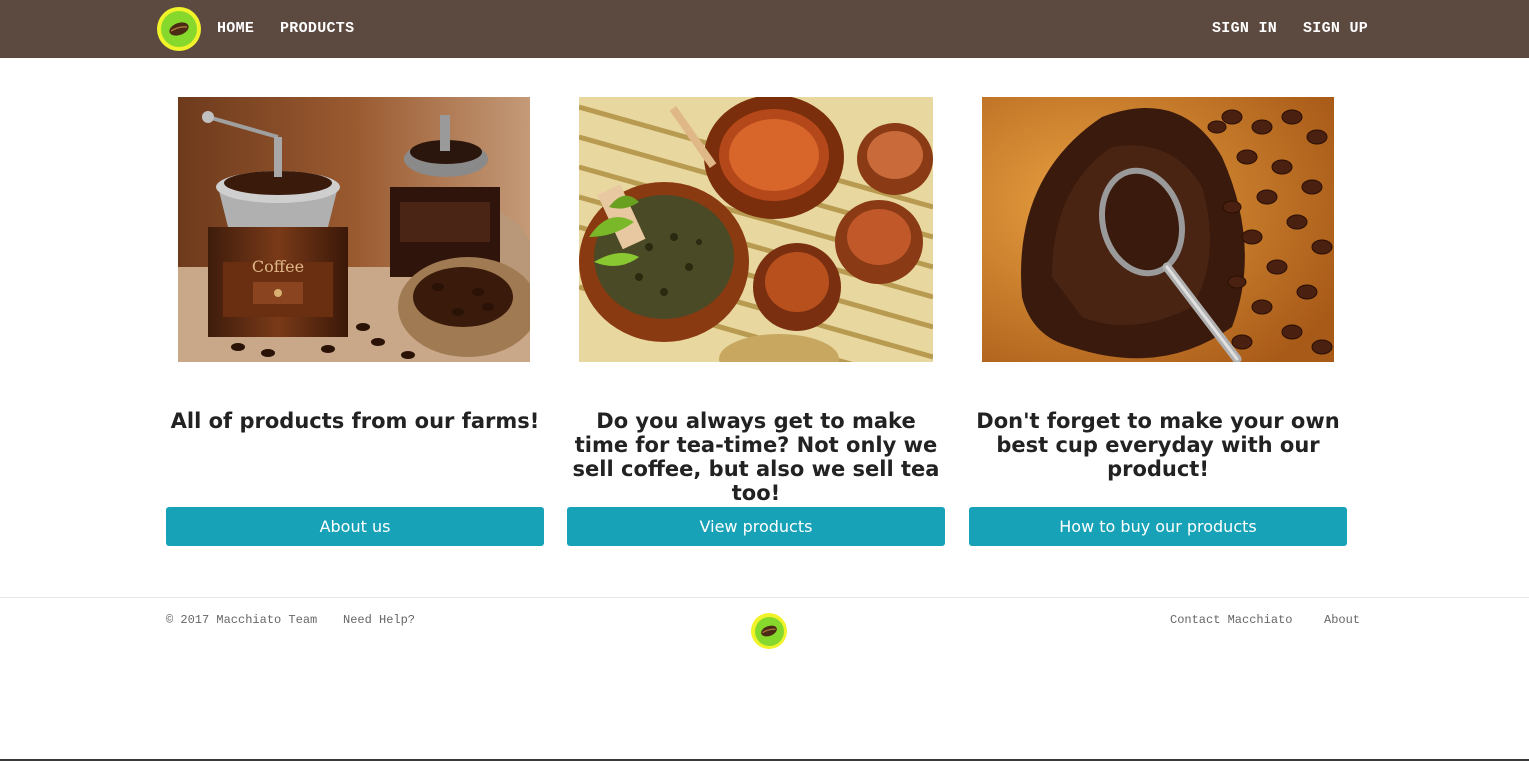  What do you see at coordinates (355, 421) in the screenshot?
I see `card-heading-farms: All of products from our farms!` at bounding box center [355, 421].